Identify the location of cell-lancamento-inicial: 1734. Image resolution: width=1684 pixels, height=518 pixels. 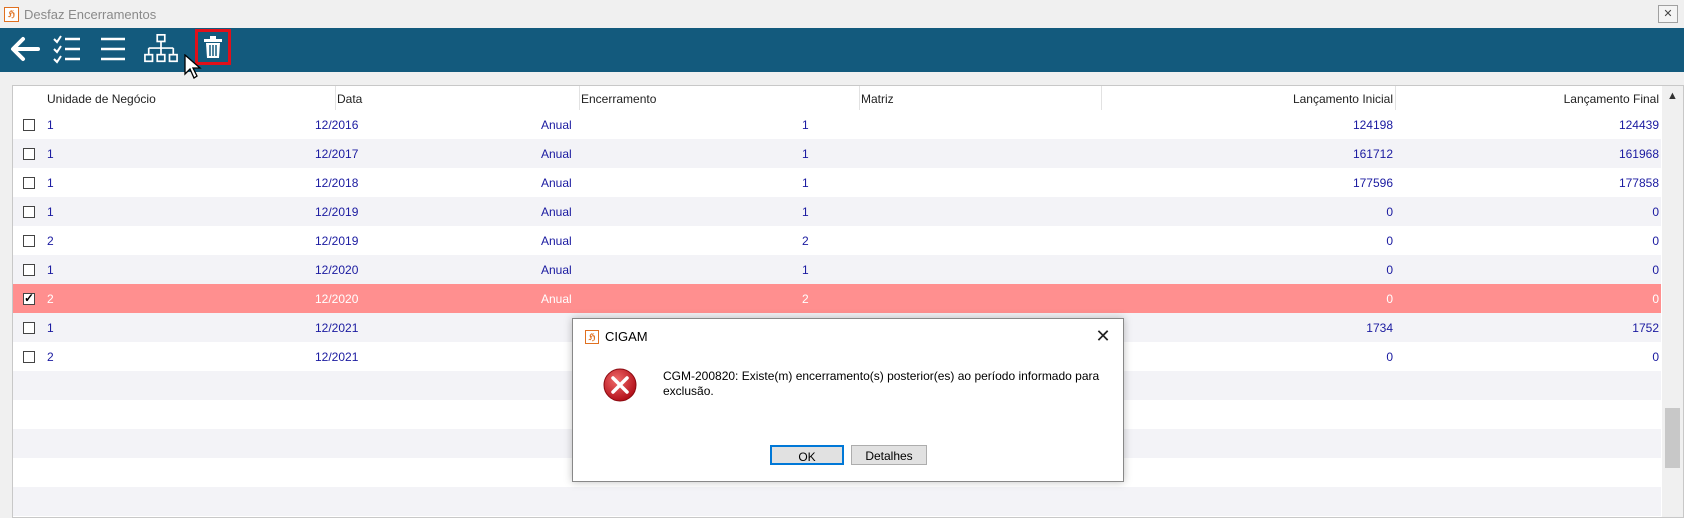
(1379, 328).